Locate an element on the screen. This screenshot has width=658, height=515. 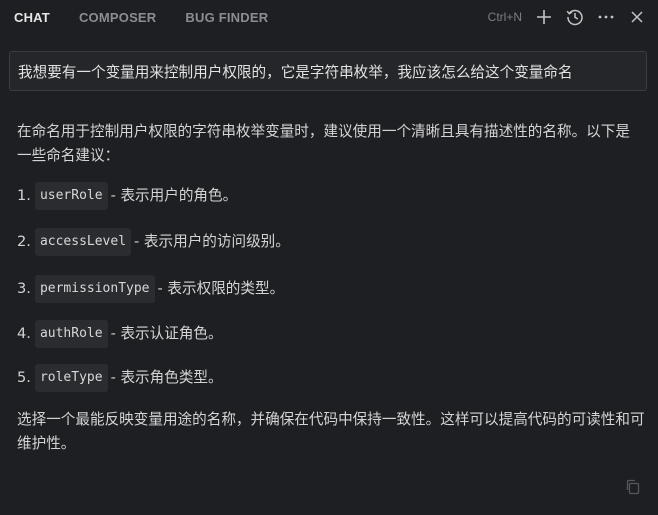
list-item: 1. userRole - 表示用户的角色。 is located at coordinates (127, 196).